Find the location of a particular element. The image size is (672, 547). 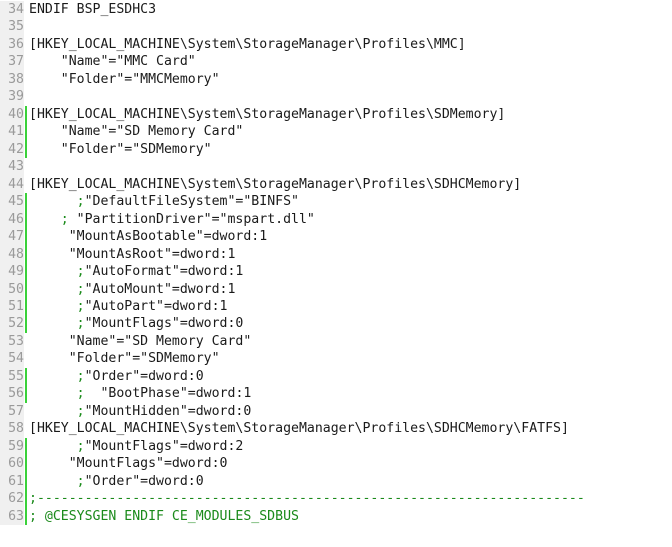

code-line: 63 ; @CESYSGEN ENDIF CE_MODULES_SDBUS is located at coordinates (336, 516).